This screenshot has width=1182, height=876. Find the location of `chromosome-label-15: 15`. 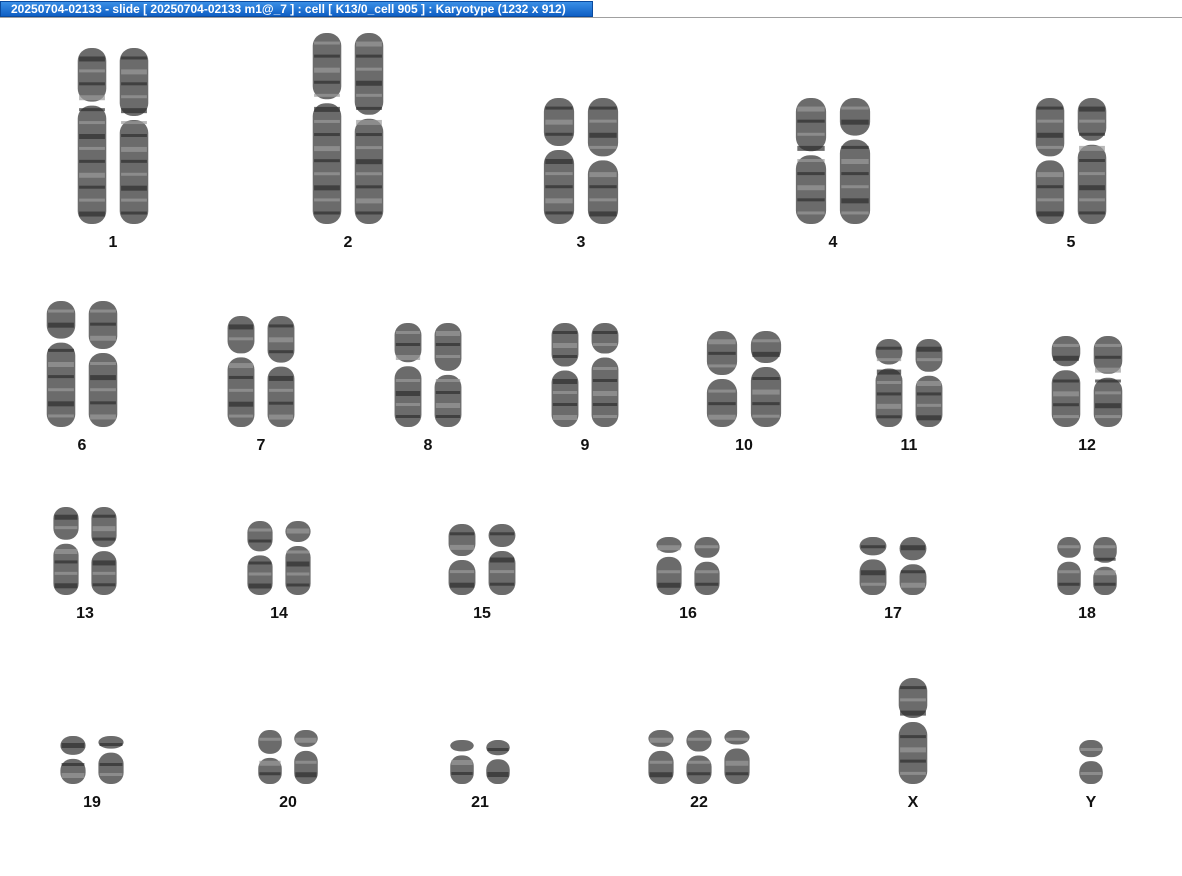

chromosome-label-15: 15 is located at coordinates (482, 613).